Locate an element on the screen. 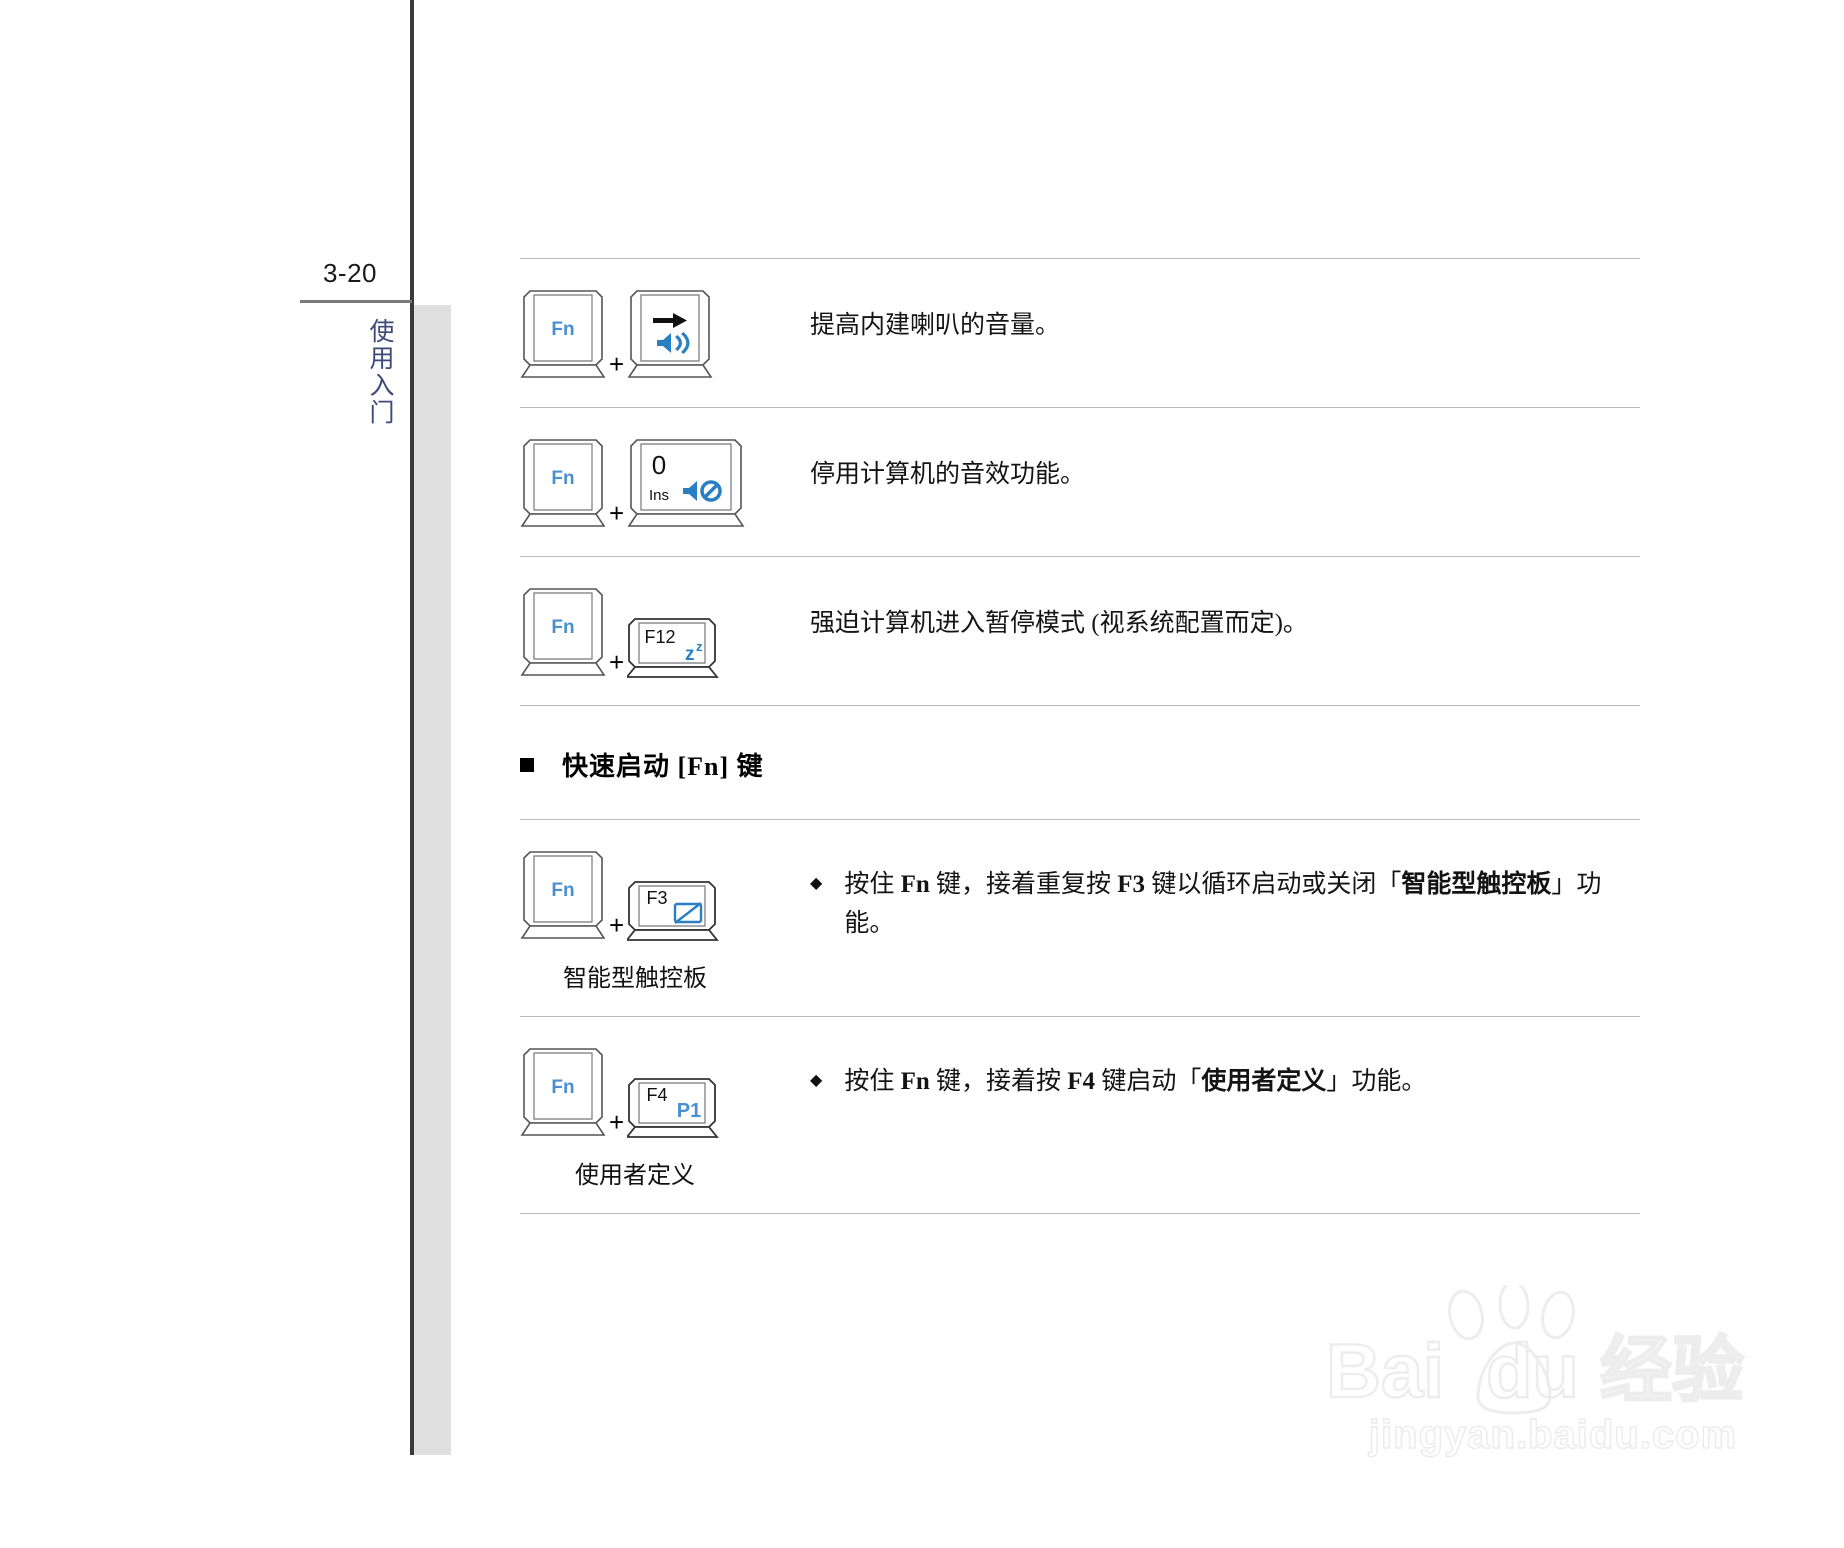 Image resolution: width=1844 pixels, height=1548 pixels. svg-text: 0 is located at coordinates (659, 465).